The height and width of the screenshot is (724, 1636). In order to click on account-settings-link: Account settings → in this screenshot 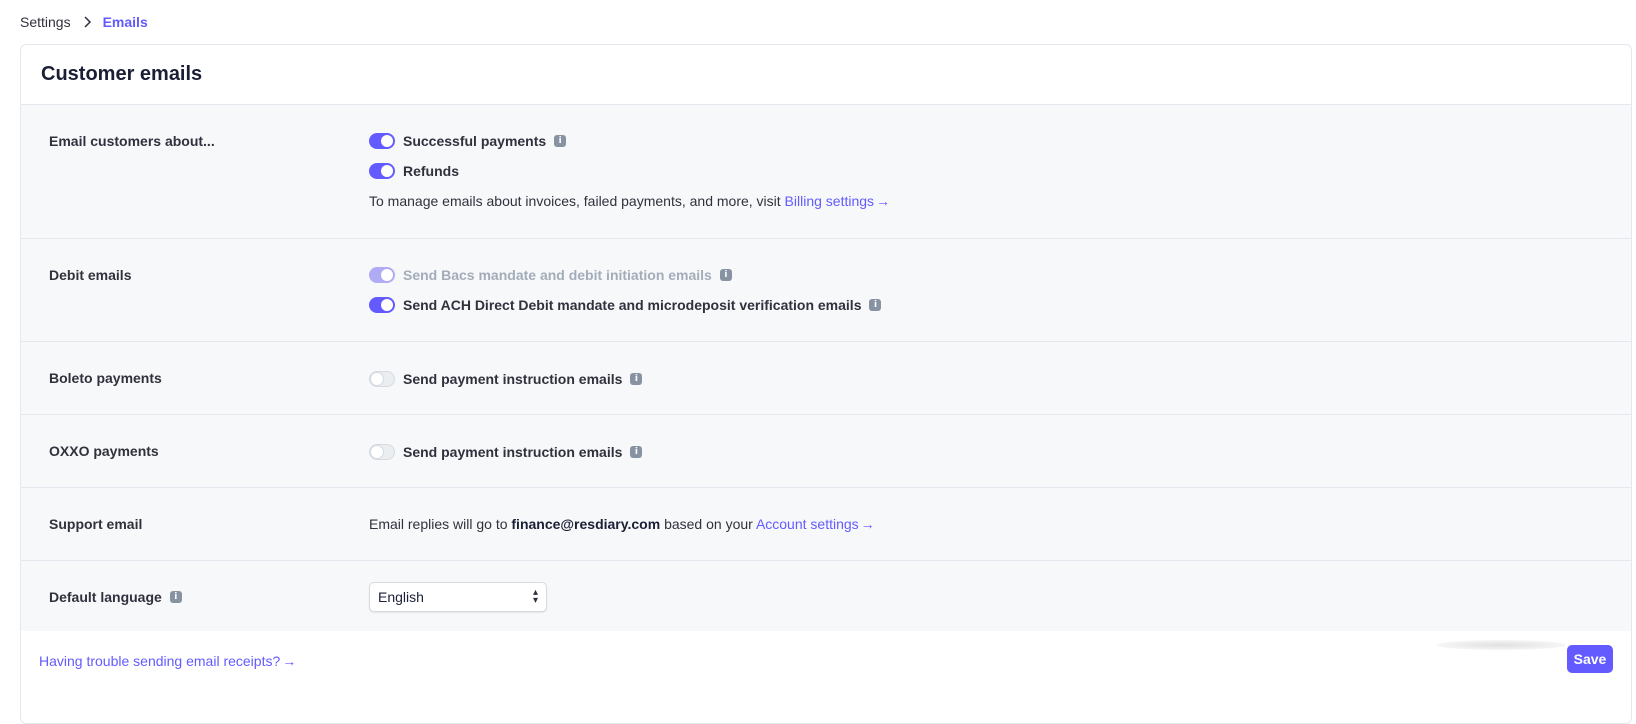, I will do `click(815, 524)`.